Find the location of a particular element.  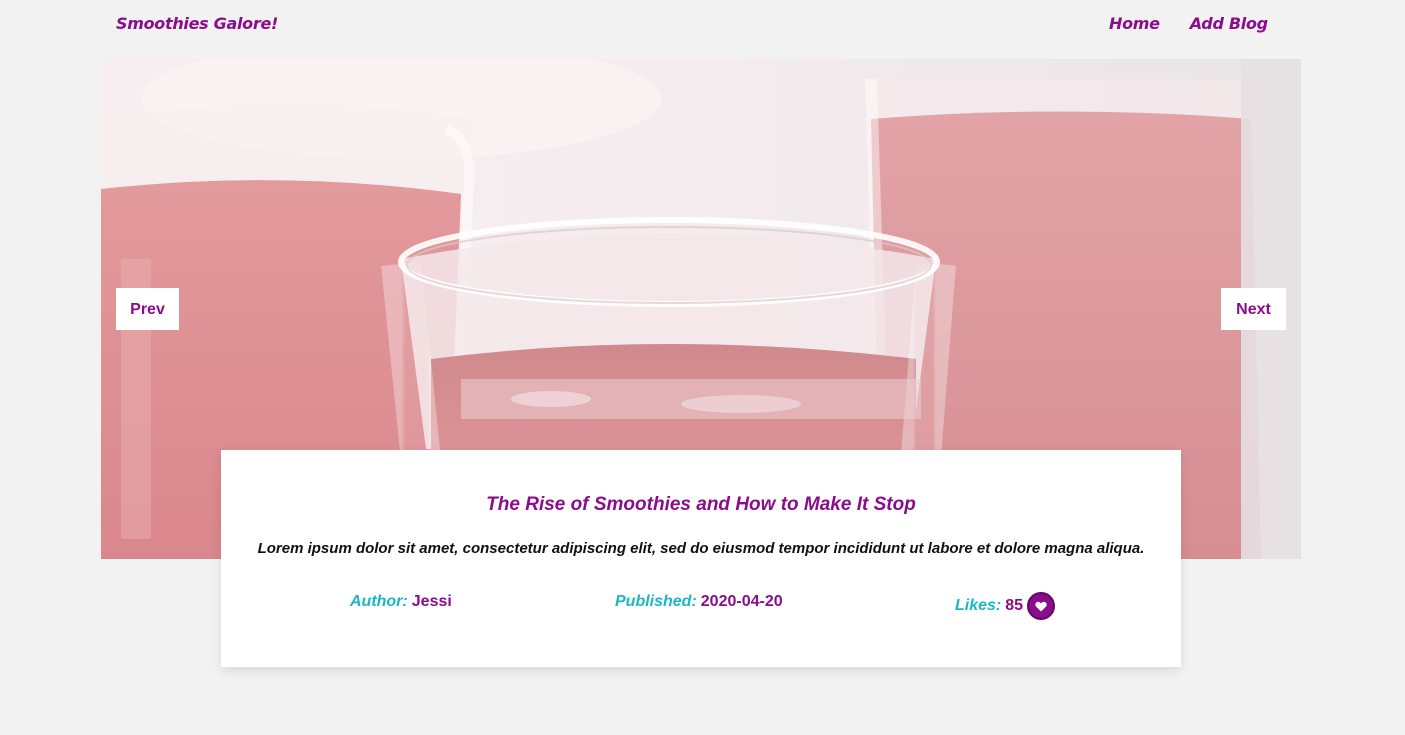

published-meta: Published: 2020-04-20 is located at coordinates (699, 602).